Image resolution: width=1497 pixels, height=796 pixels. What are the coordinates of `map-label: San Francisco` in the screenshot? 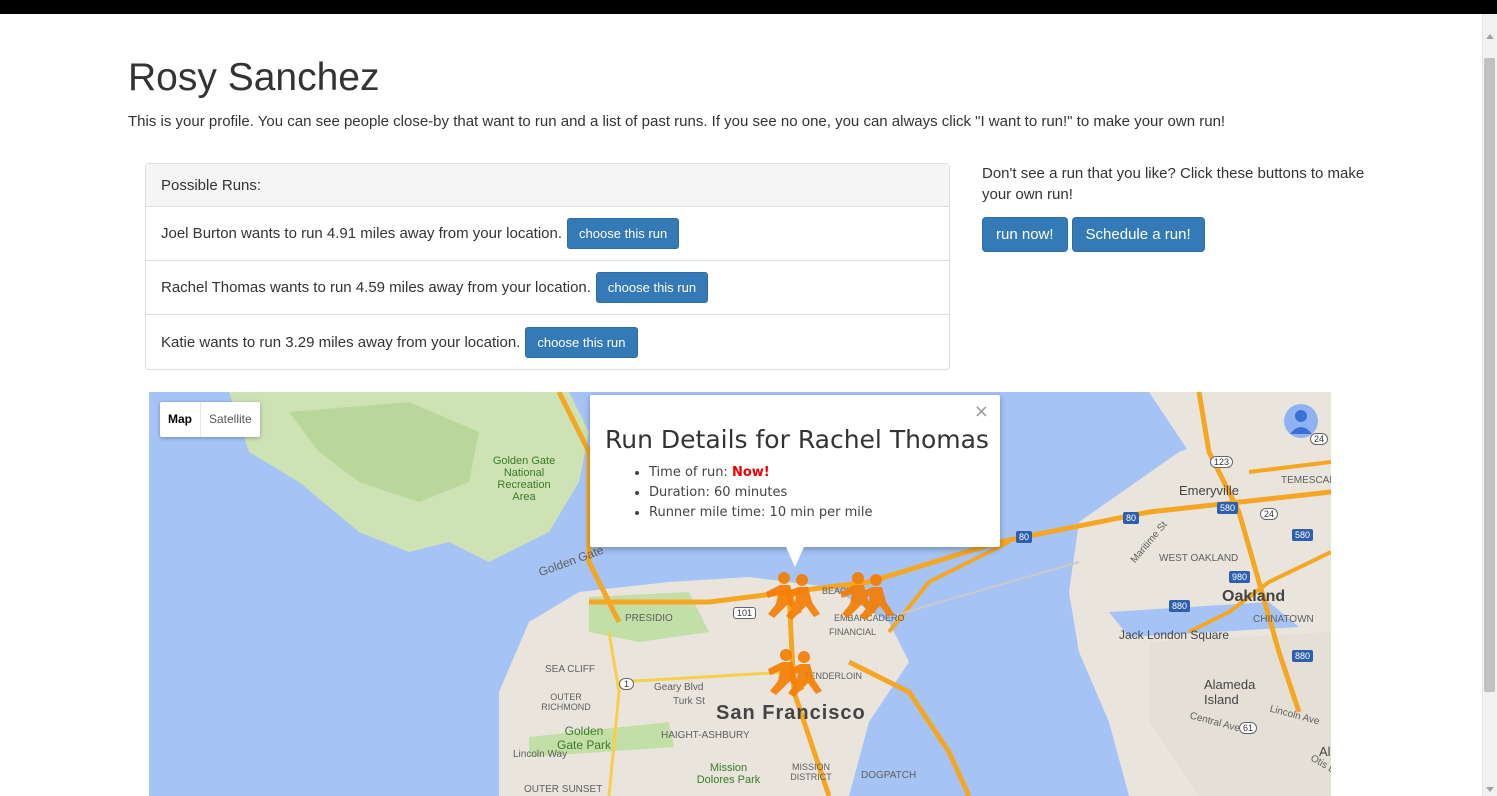 It's located at (791, 713).